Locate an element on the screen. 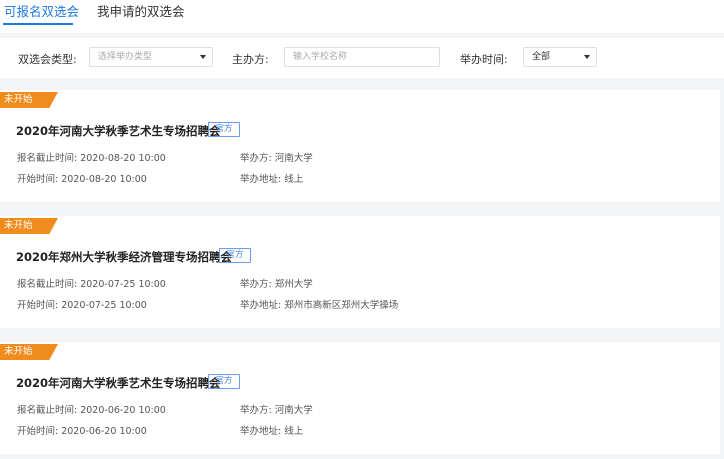  fair-type-label: 双选会类型: is located at coordinates (47, 59).